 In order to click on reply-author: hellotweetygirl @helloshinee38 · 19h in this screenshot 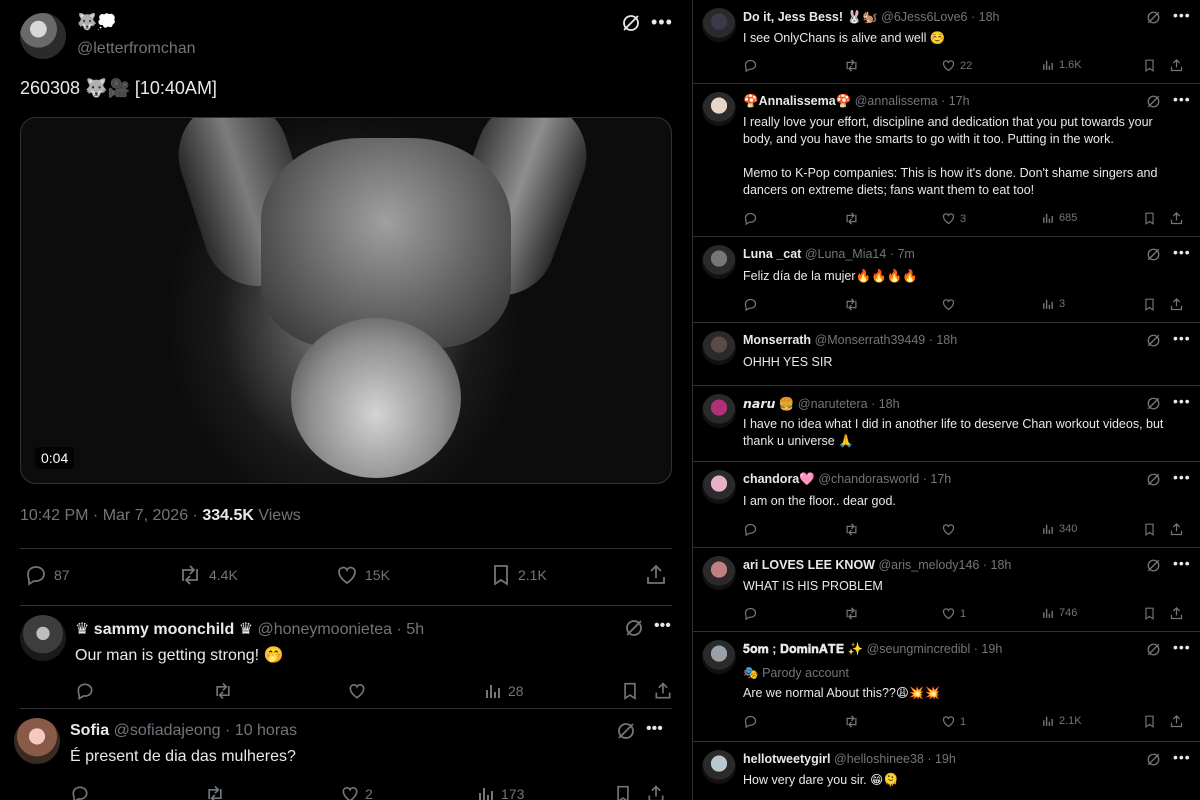, I will do `click(849, 759)`.